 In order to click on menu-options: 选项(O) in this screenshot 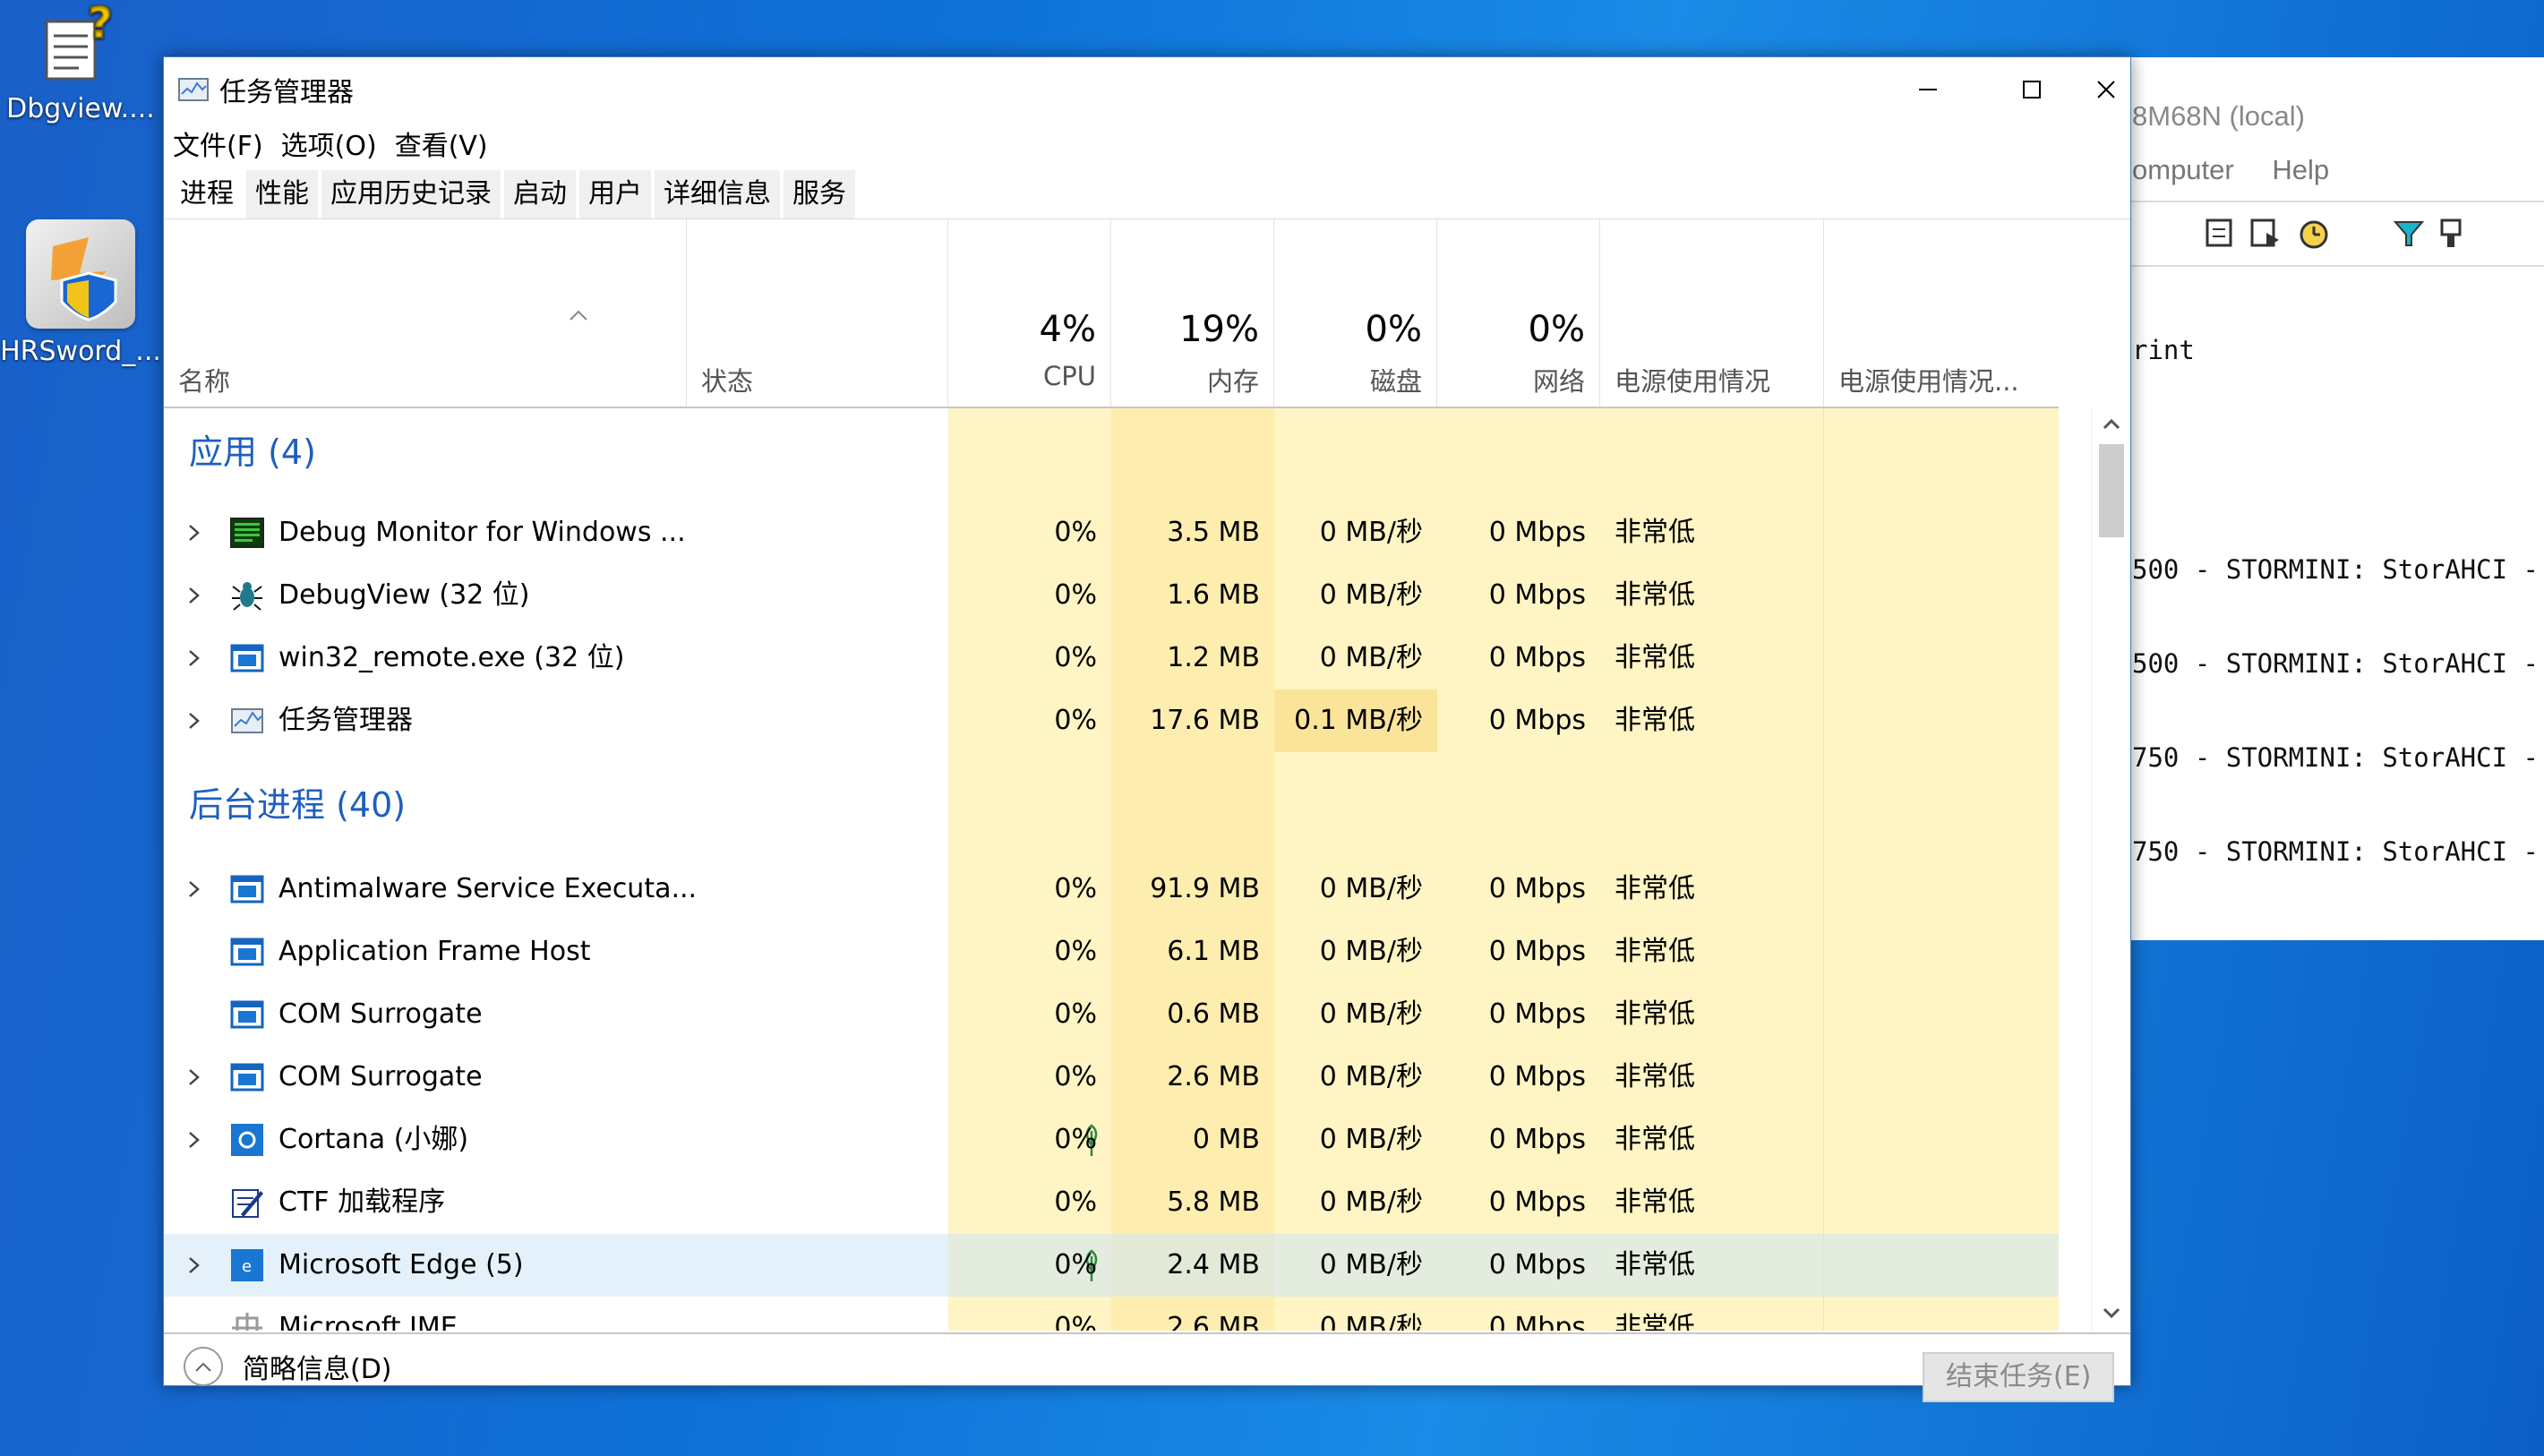, I will do `click(329, 143)`.